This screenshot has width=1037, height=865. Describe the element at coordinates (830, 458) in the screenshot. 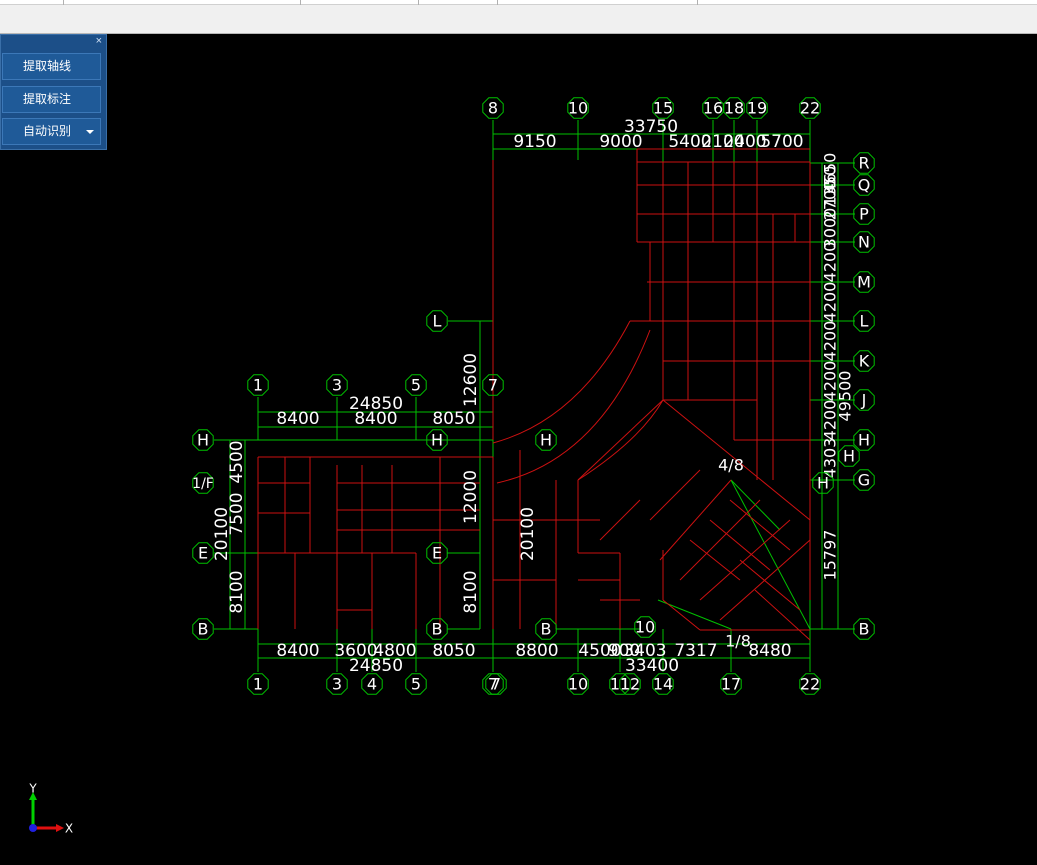

I see `dimension-text: 4303` at that location.